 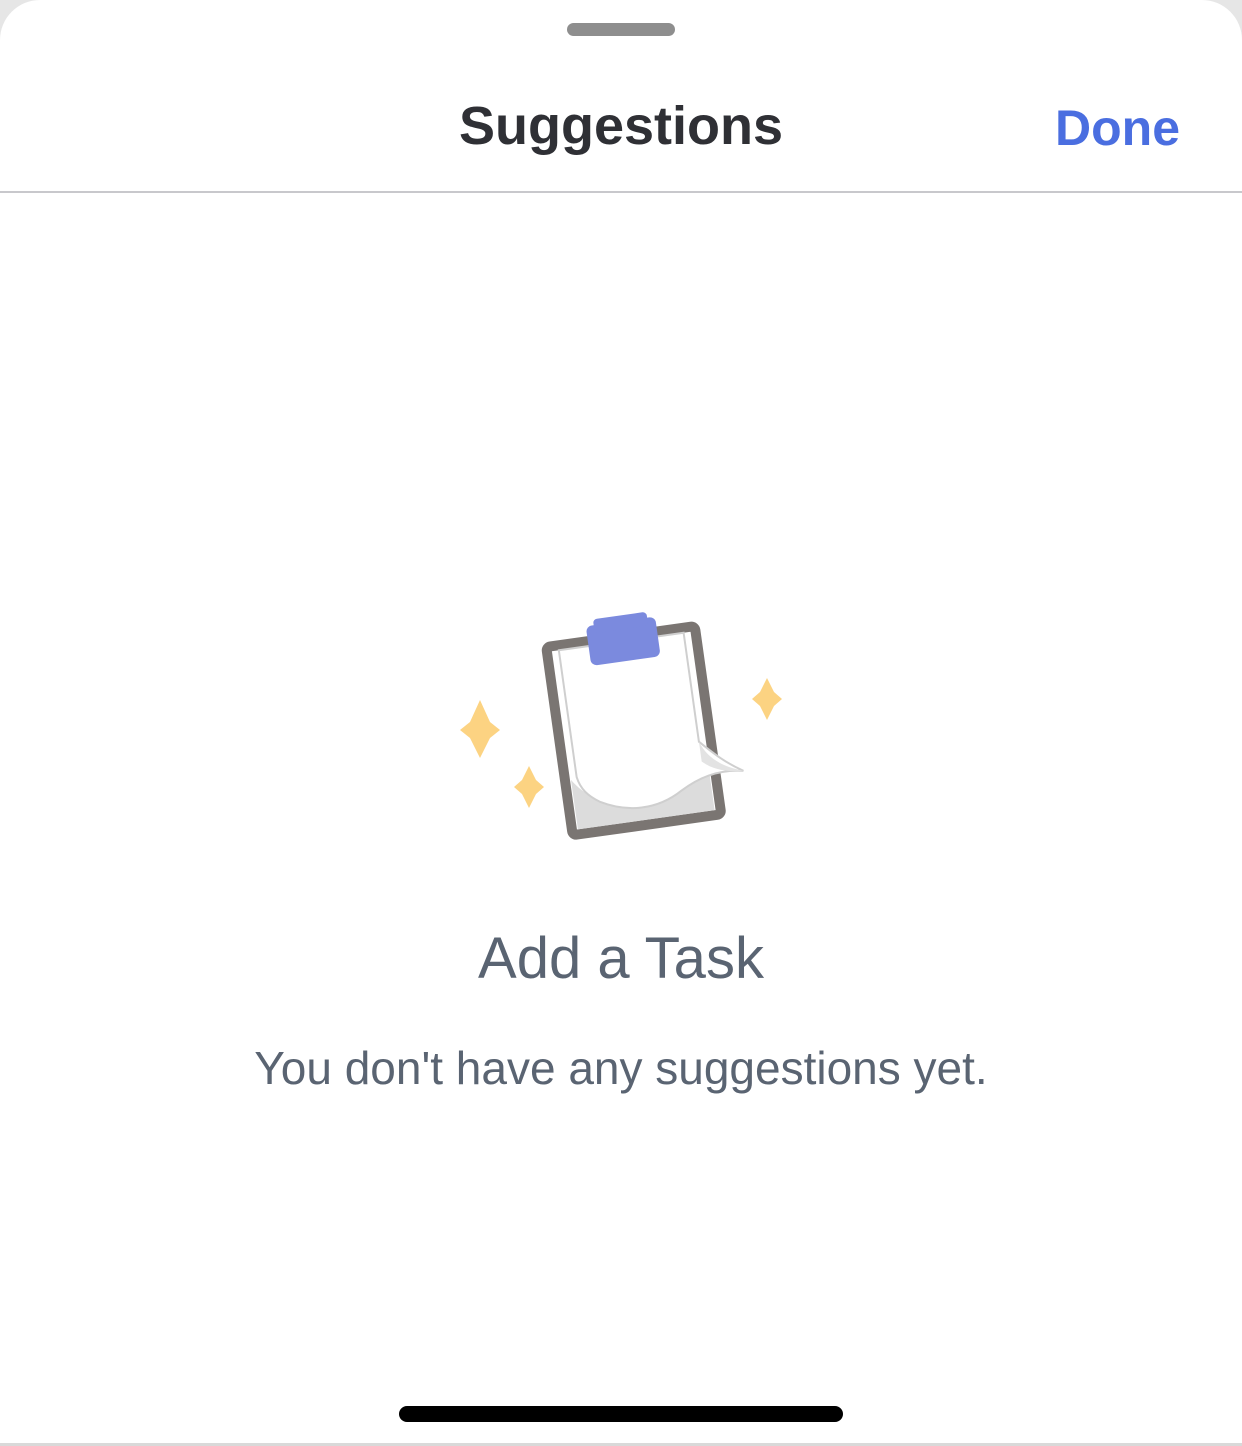 I want to click on empty-state-message: You don't have any suggestions yet., so click(x=621, y=1068).